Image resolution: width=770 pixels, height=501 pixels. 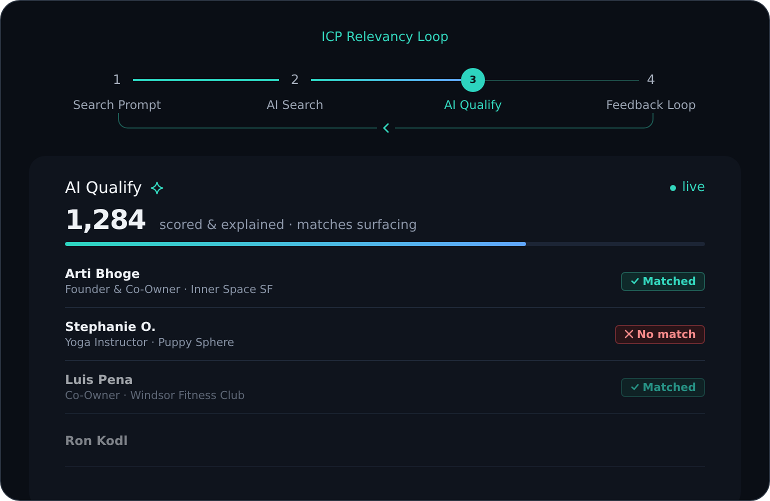 What do you see at coordinates (157, 187) in the screenshot?
I see `sparkle-icon` at bounding box center [157, 187].